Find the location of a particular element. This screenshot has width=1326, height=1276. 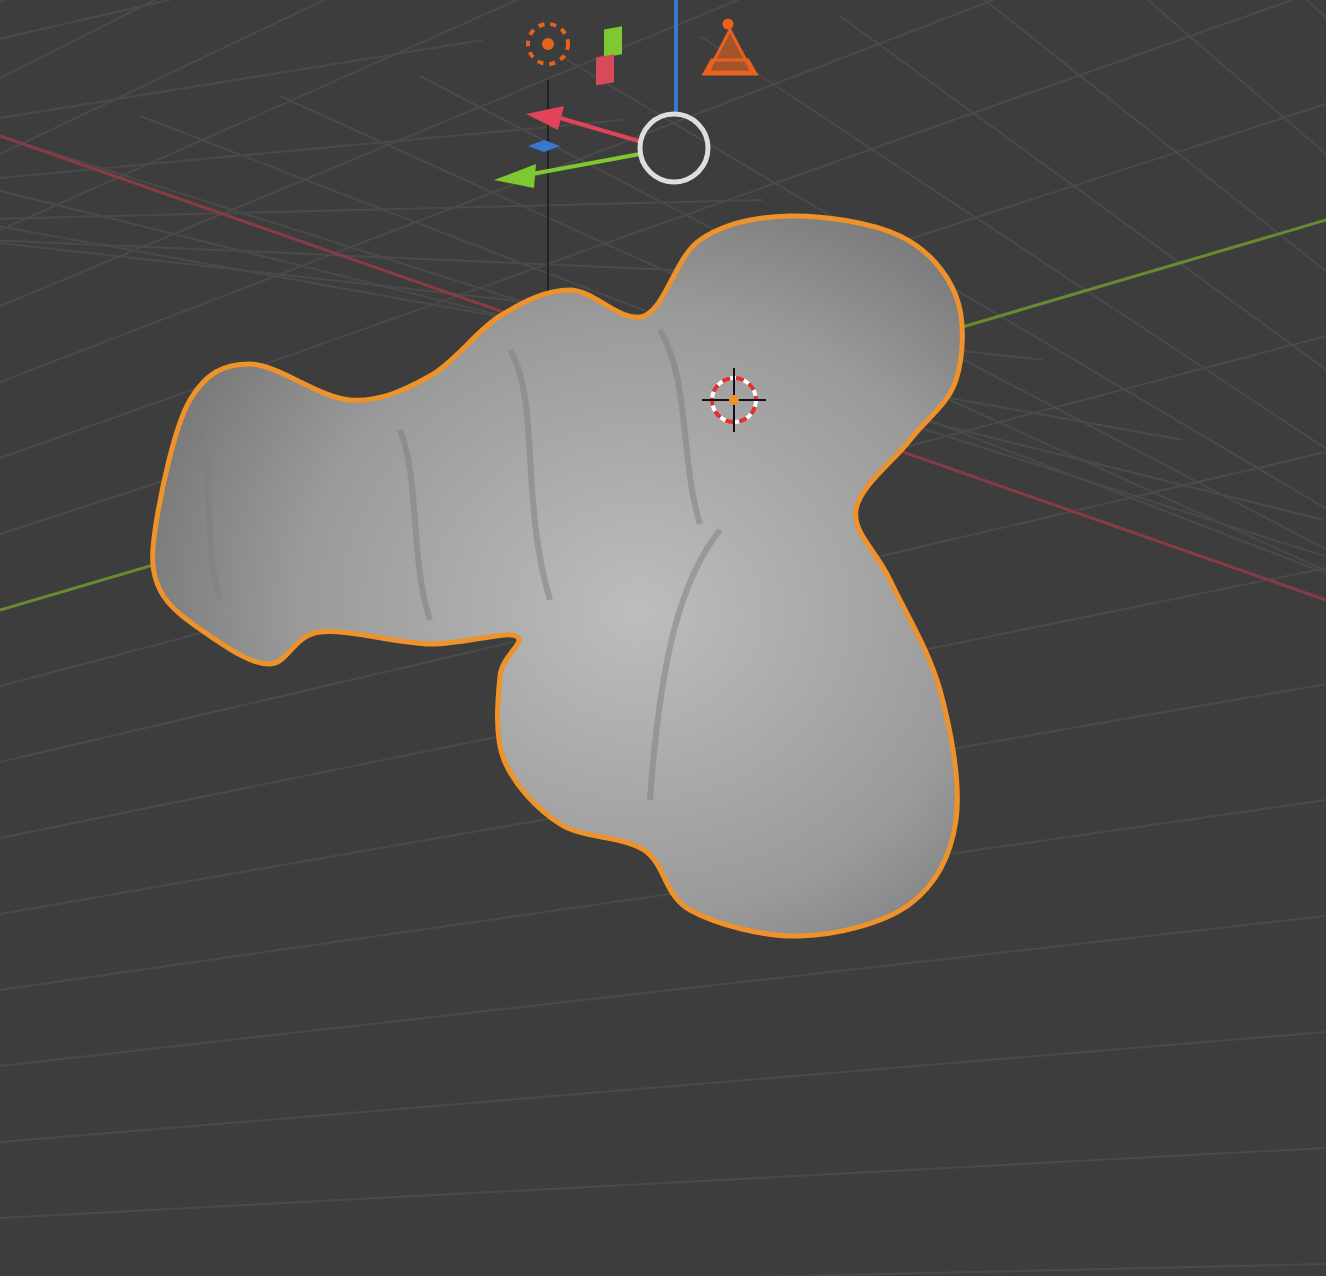

light-icon is located at coordinates (548, 44).